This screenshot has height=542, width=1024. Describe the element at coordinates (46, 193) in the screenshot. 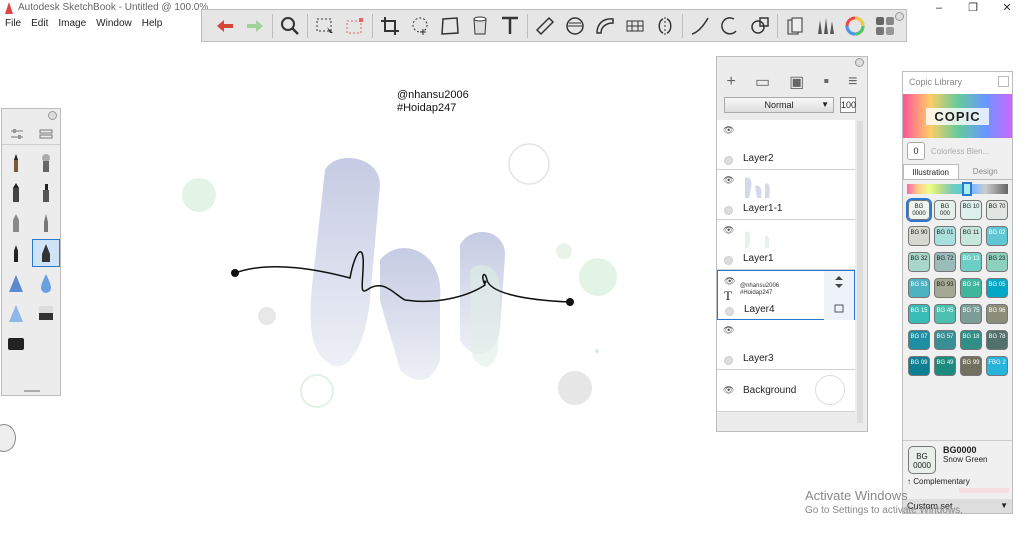

I see `felt-pen-icon` at that location.